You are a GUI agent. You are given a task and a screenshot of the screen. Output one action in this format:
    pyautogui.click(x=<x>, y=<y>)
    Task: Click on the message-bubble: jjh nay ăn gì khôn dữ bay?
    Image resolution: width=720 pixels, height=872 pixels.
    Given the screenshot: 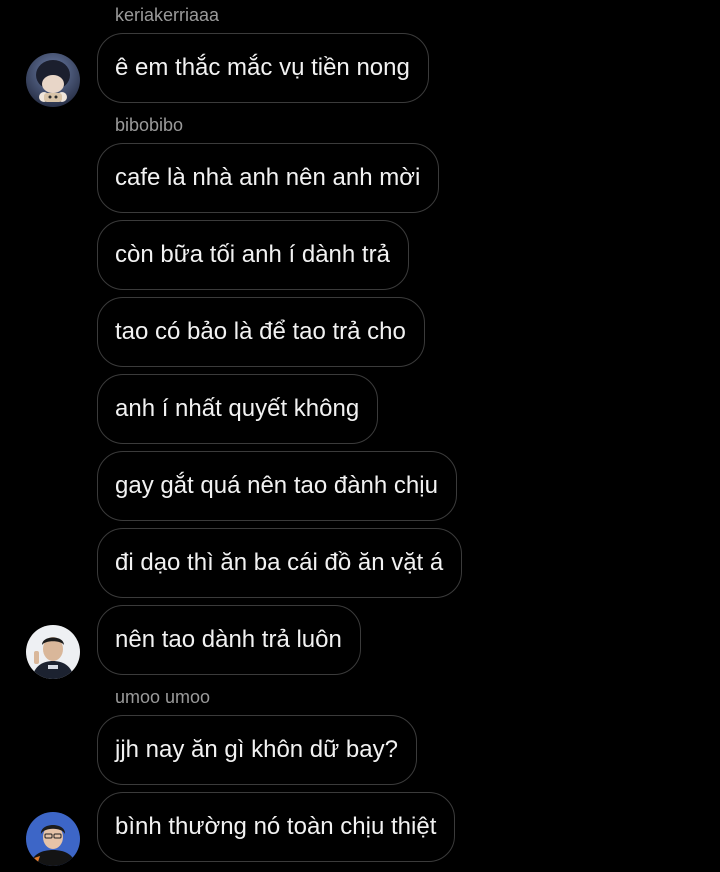 What is the action you would take?
    pyautogui.click(x=257, y=750)
    